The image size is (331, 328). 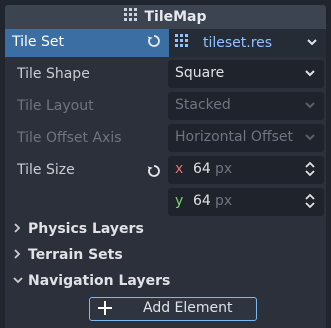 What do you see at coordinates (202, 201) in the screenshot?
I see `tile-size-y-value: 64` at bounding box center [202, 201].